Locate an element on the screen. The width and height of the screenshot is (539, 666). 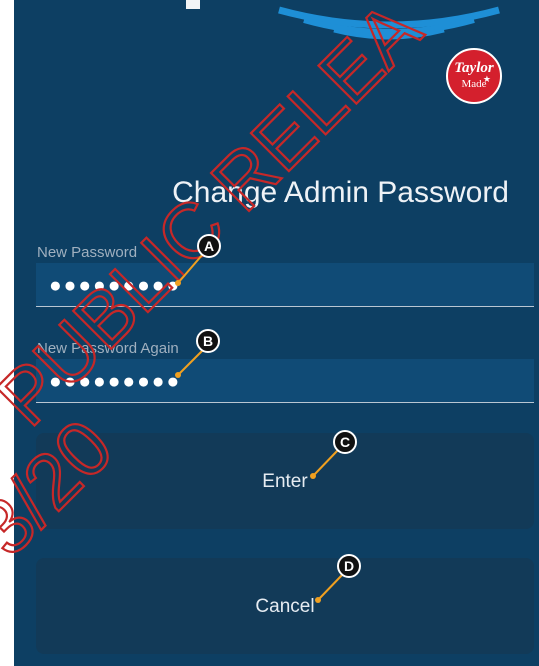
new-password-again-label: New Password Again is located at coordinates (108, 348).